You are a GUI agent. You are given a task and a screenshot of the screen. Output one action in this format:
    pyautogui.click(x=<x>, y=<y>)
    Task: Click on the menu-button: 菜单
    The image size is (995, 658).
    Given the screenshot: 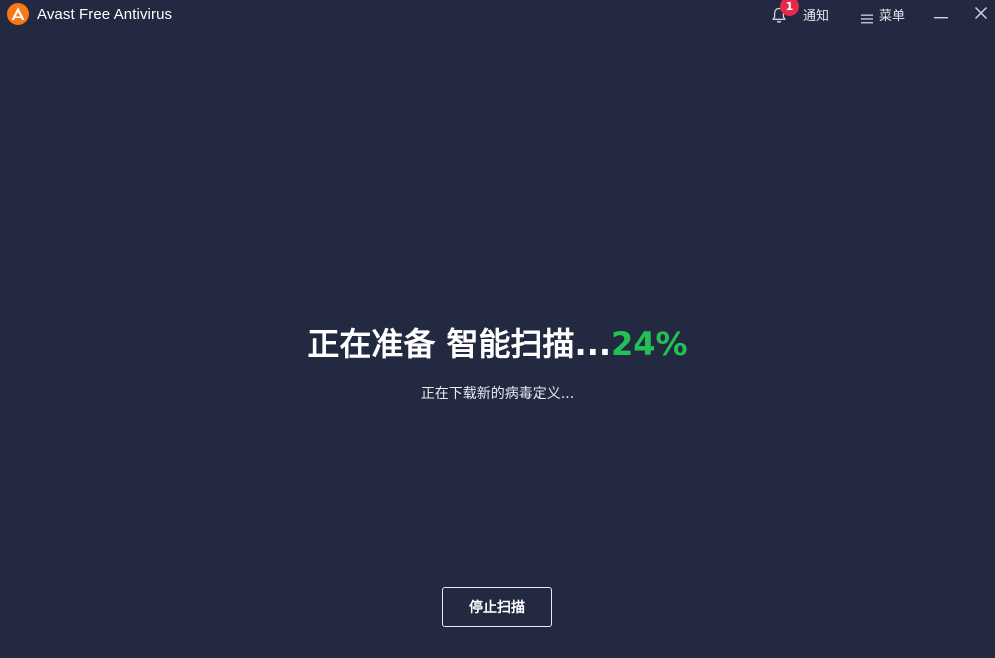 What is the action you would take?
    pyautogui.click(x=883, y=14)
    